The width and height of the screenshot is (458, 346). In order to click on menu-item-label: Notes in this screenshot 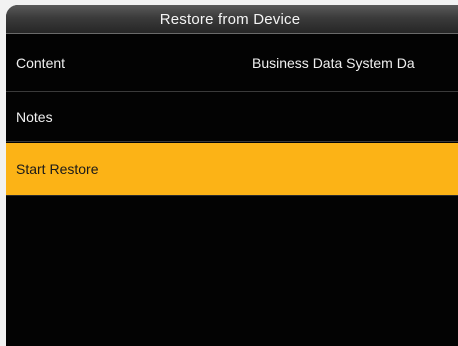, I will do `click(34, 117)`.